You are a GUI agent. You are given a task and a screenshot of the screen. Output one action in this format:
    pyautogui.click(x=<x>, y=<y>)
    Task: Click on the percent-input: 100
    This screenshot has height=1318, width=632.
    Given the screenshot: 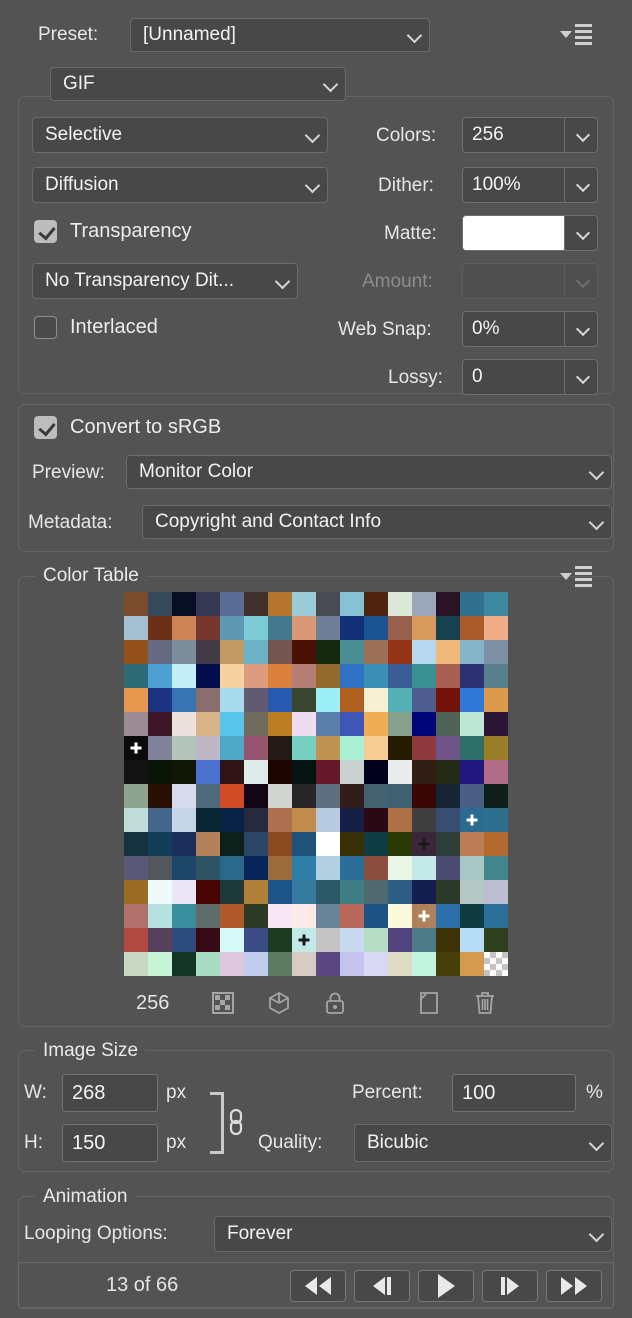 What is the action you would take?
    pyautogui.click(x=514, y=1093)
    